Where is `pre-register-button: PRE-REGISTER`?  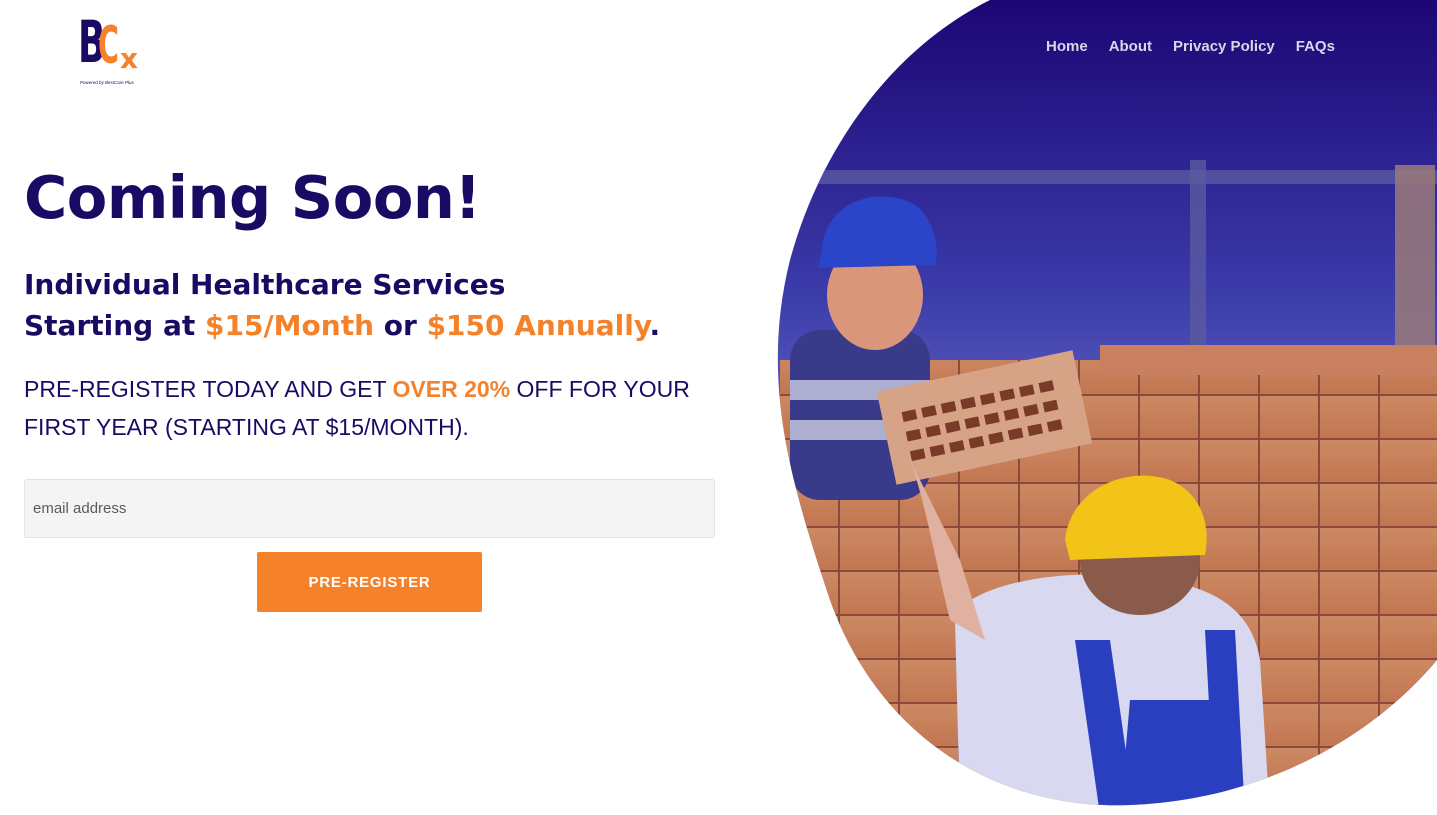 pre-register-button: PRE-REGISTER is located at coordinates (369, 582).